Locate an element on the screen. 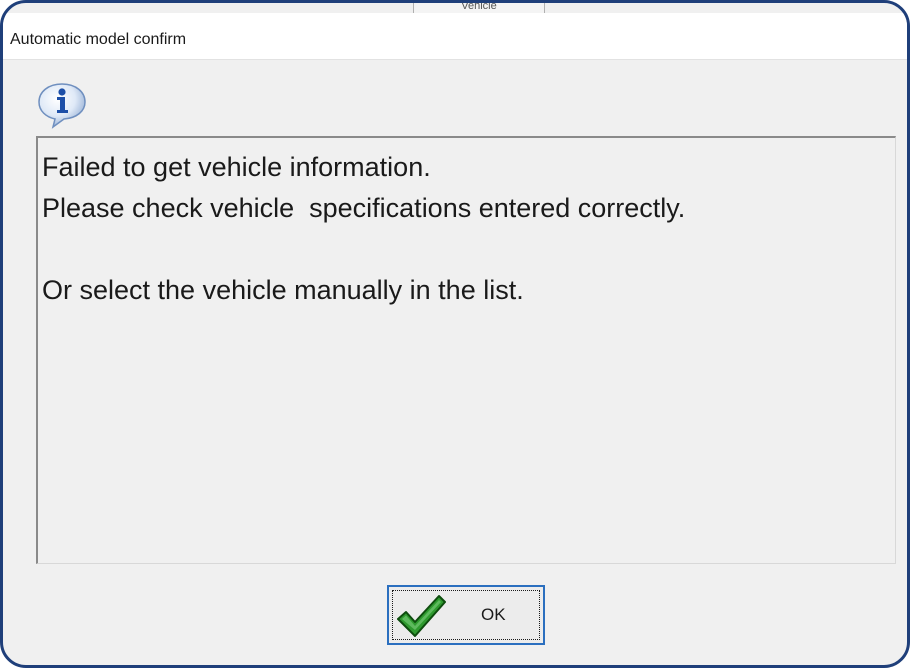 This screenshot has width=910, height=668. background-tab-label: Vehicle is located at coordinates (479, 7).